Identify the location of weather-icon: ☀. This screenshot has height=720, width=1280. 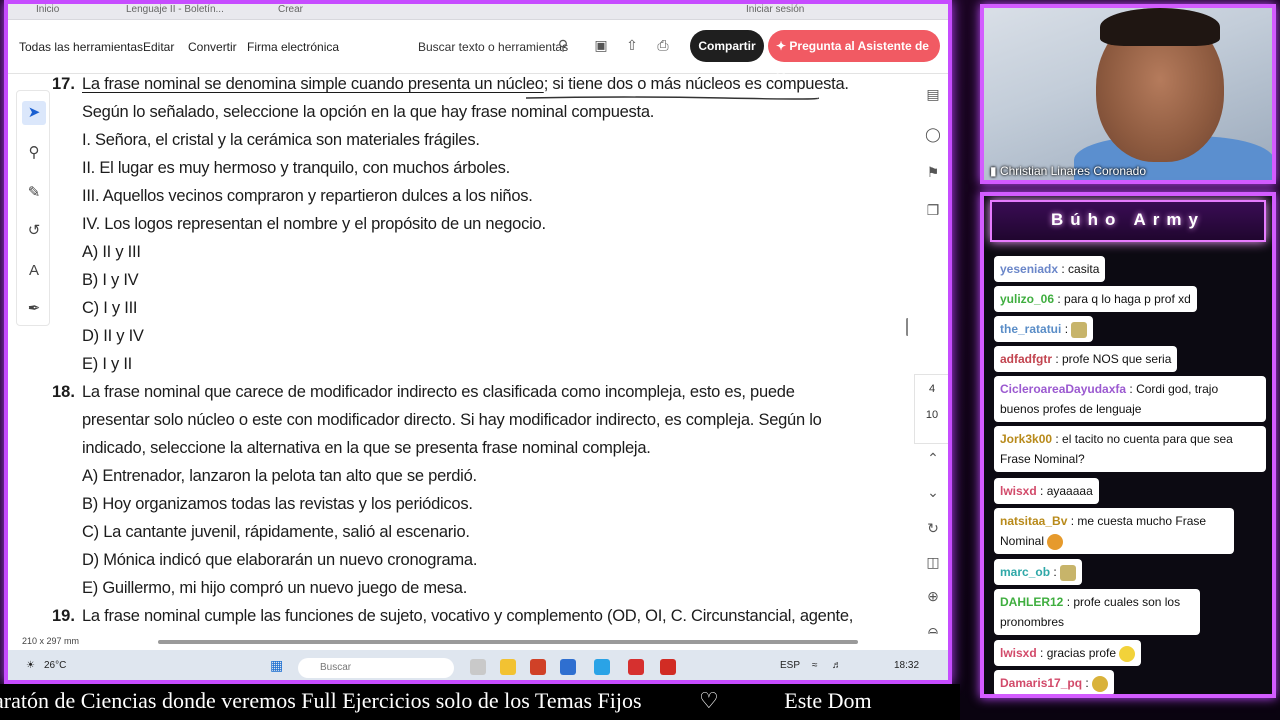
(30, 665).